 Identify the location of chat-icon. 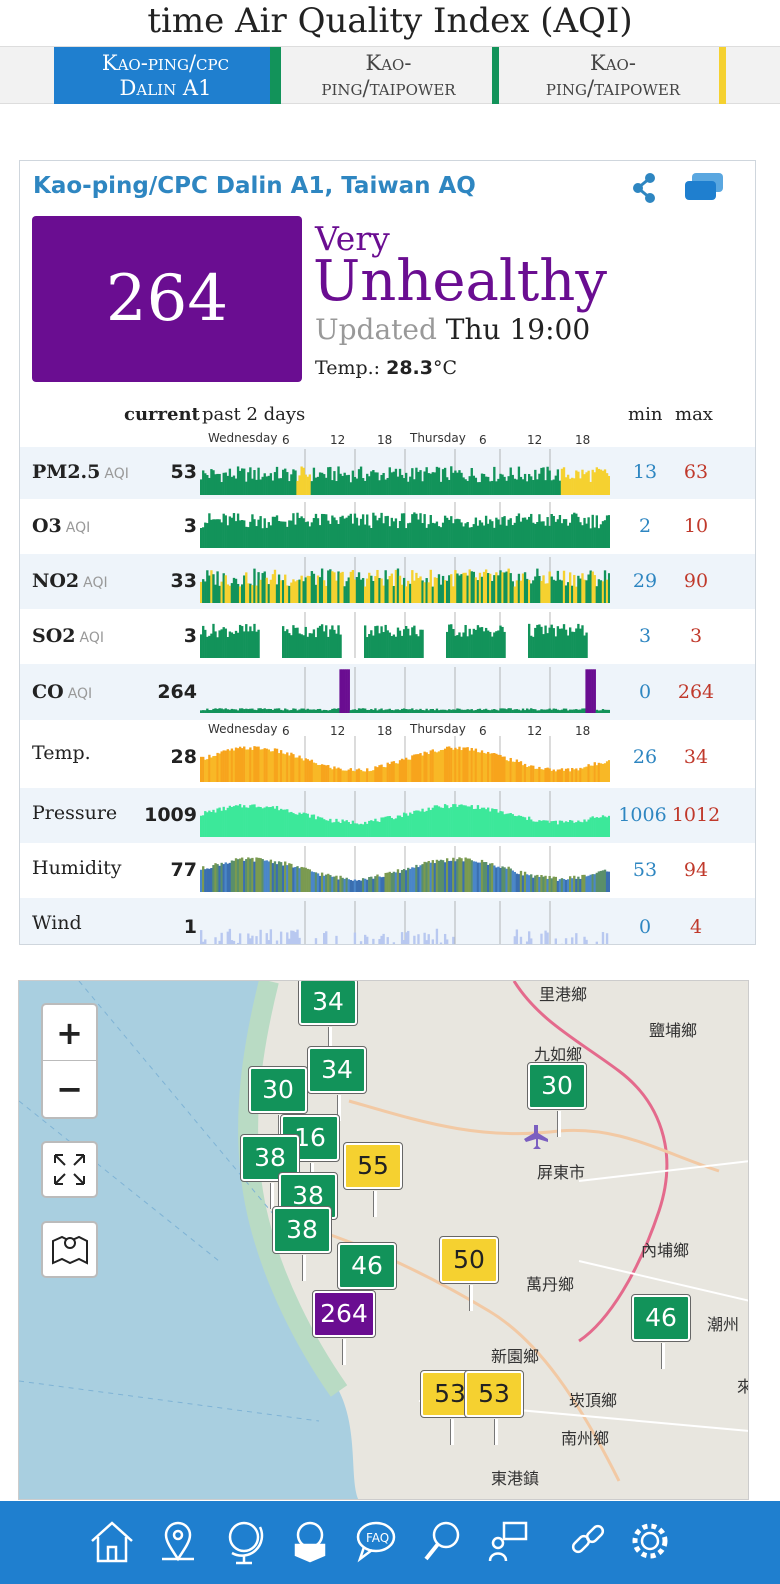
(704, 188).